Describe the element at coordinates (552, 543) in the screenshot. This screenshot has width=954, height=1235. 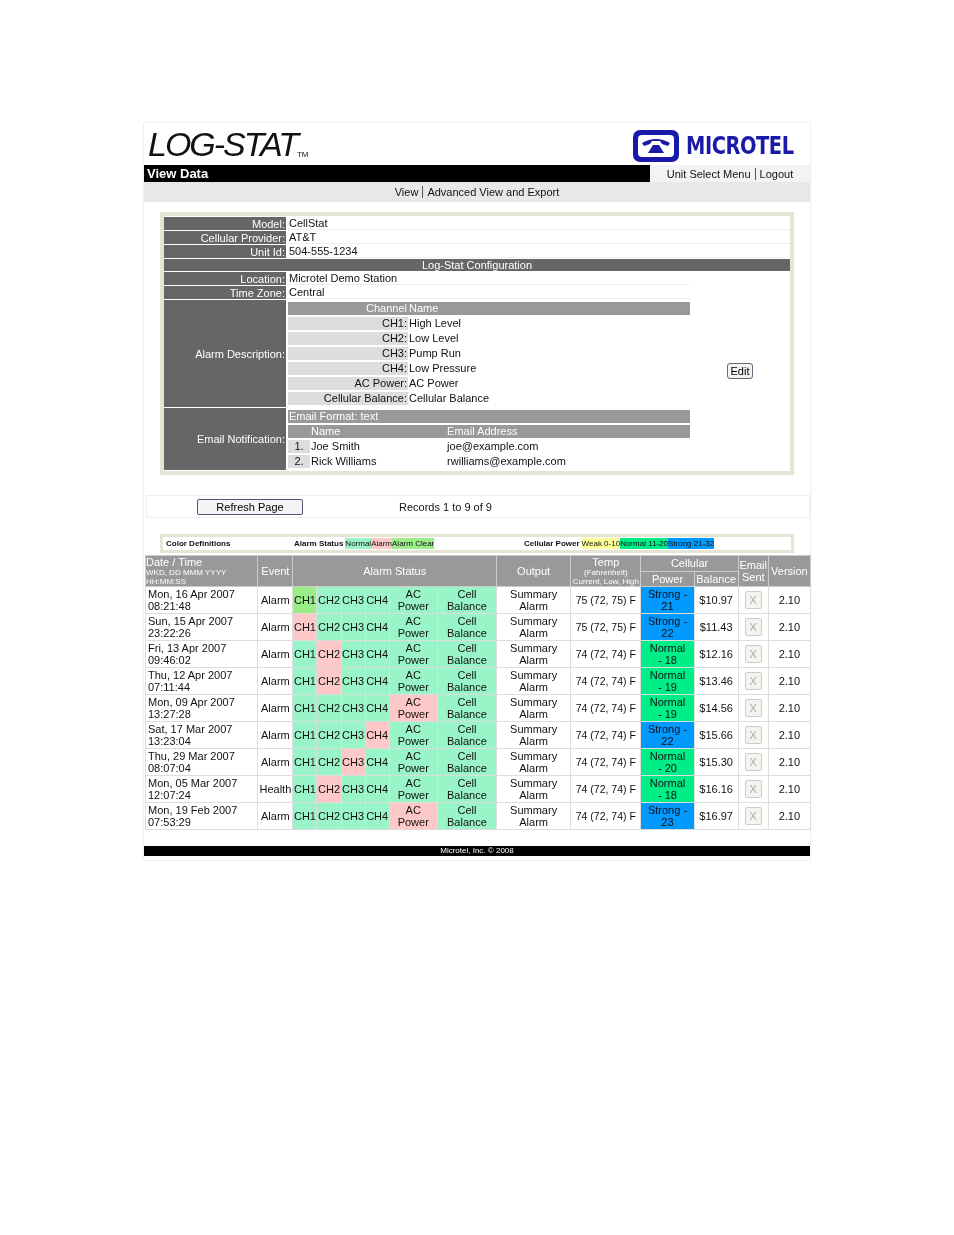
I see `legend-label: Cellular Power` at that location.